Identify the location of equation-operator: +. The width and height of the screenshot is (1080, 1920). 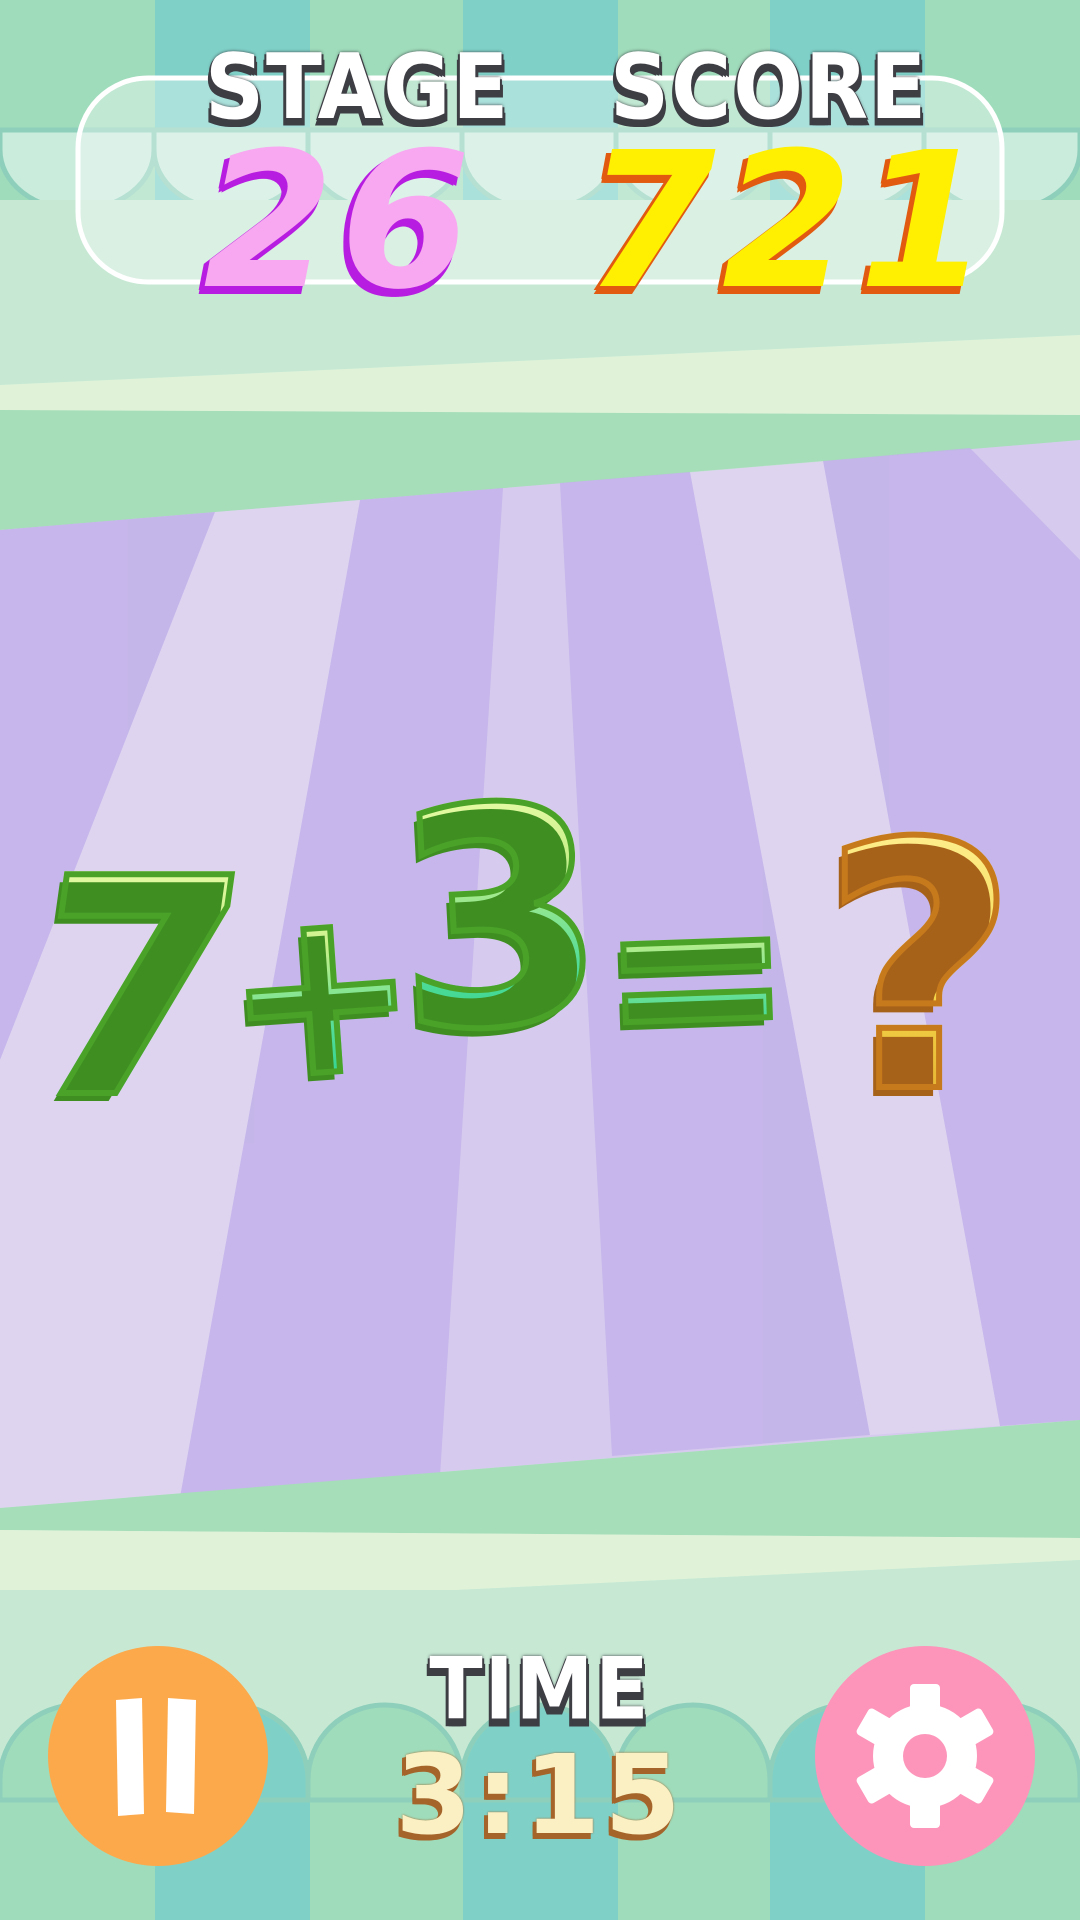
(321, 994).